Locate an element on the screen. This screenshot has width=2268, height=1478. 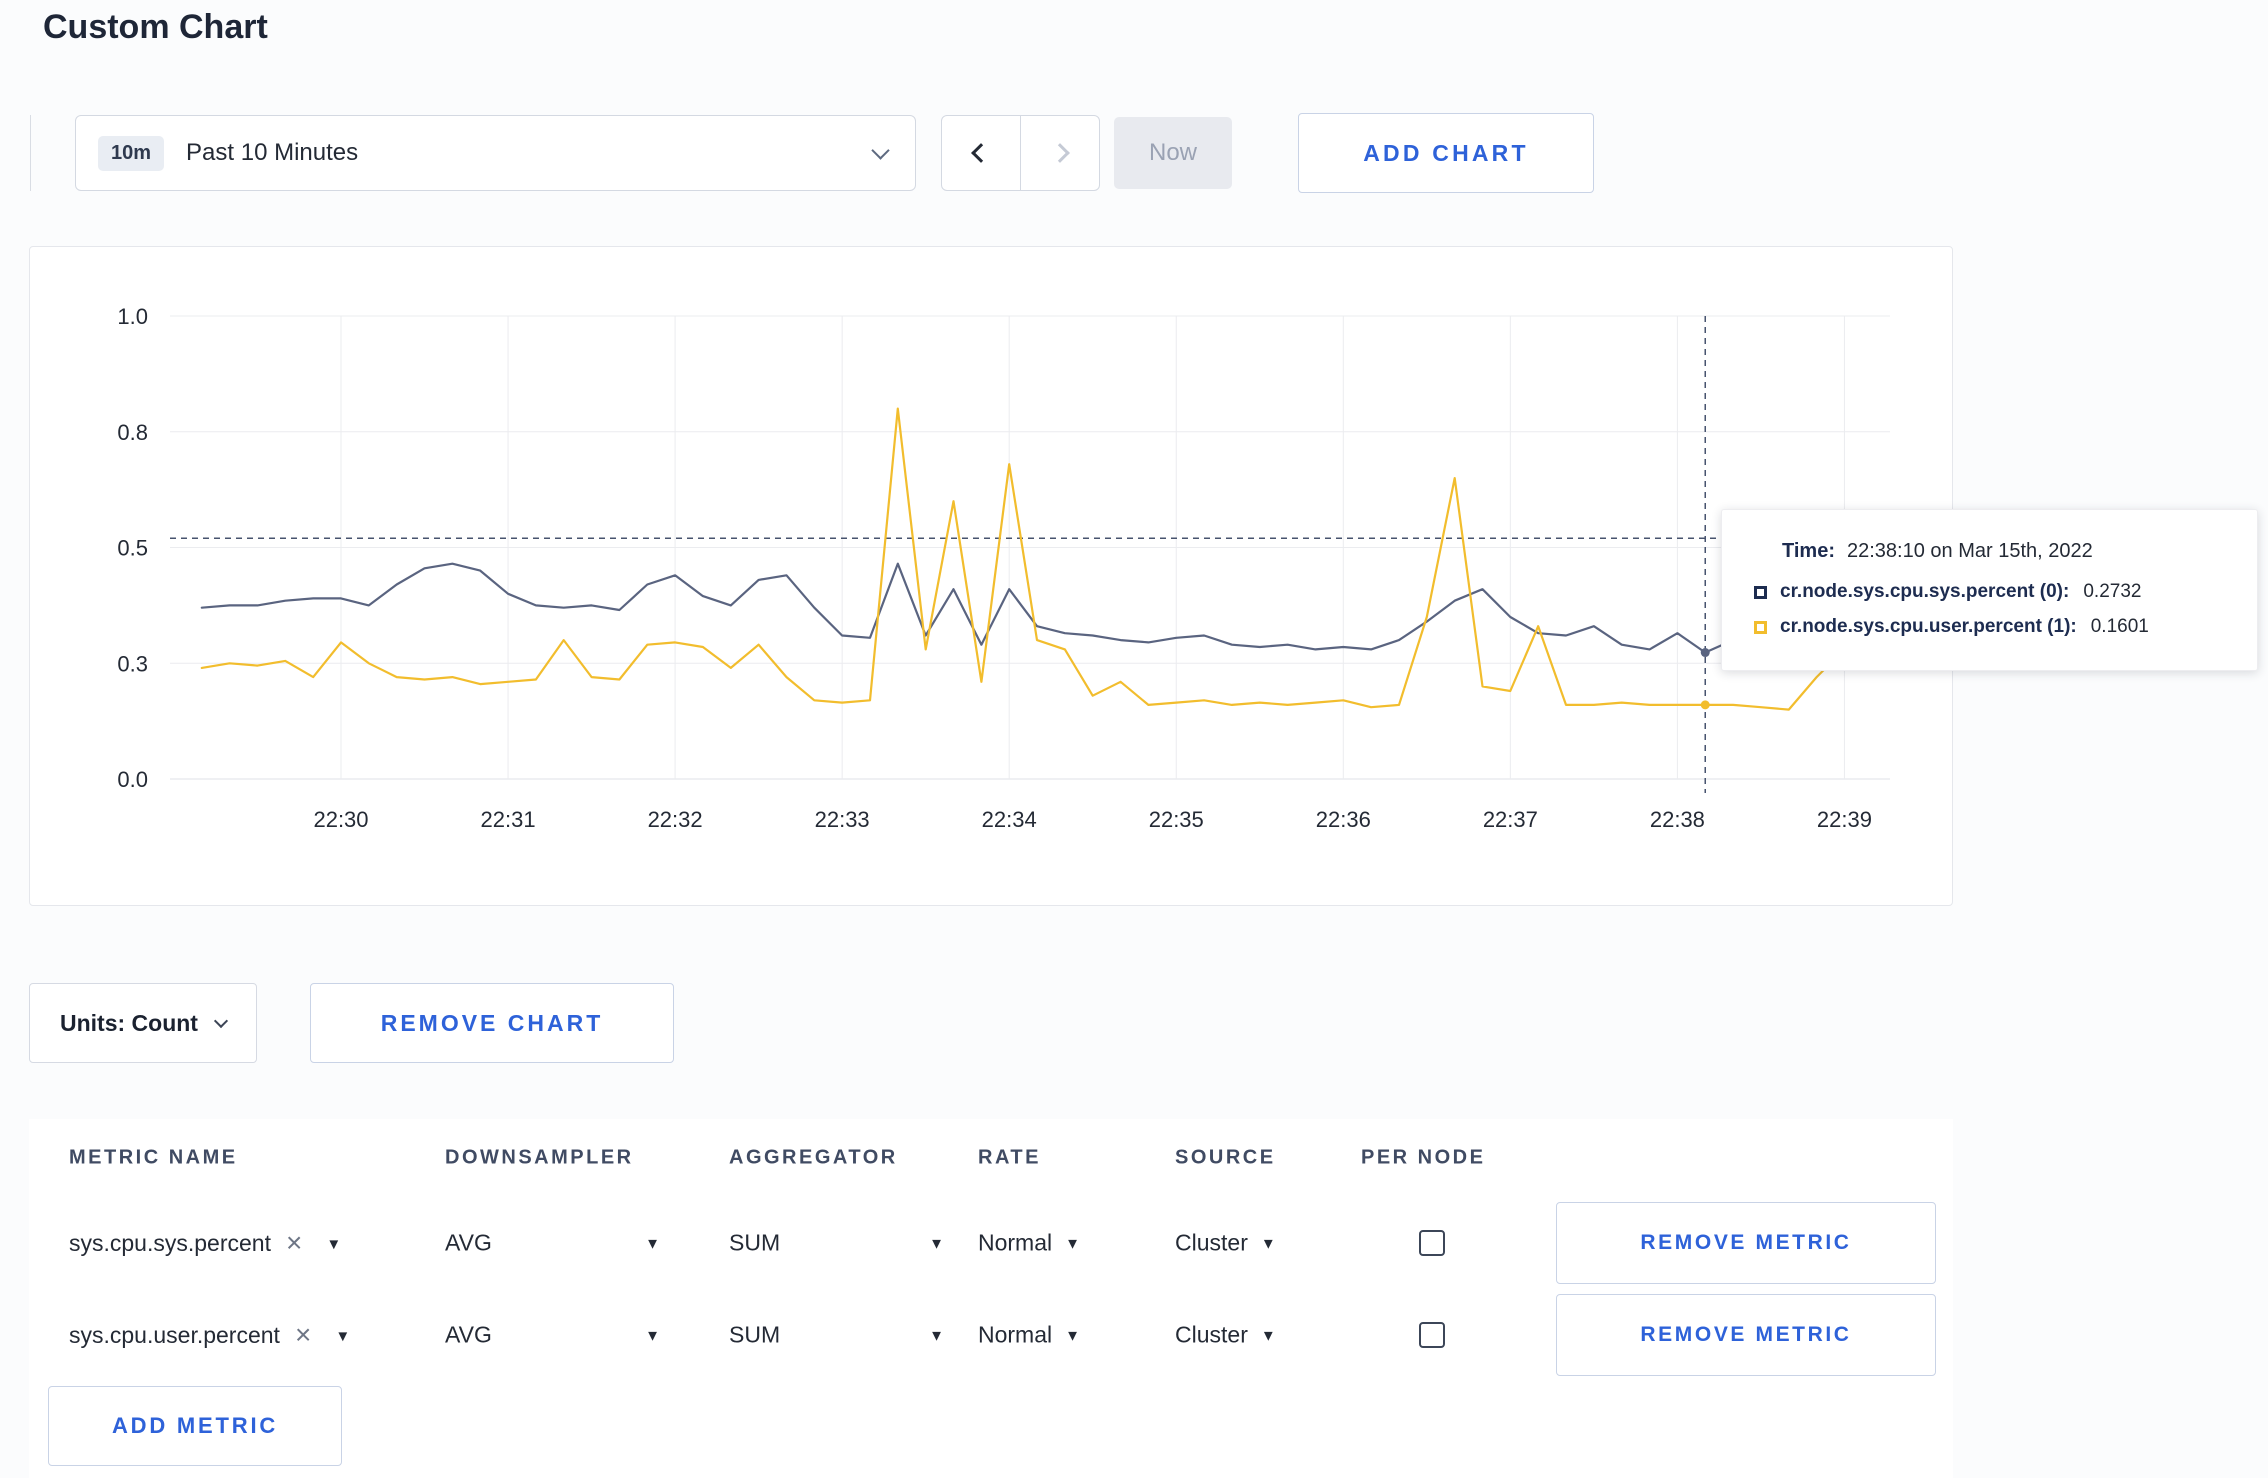
x-axis-label: 22:30 is located at coordinates (340, 819).